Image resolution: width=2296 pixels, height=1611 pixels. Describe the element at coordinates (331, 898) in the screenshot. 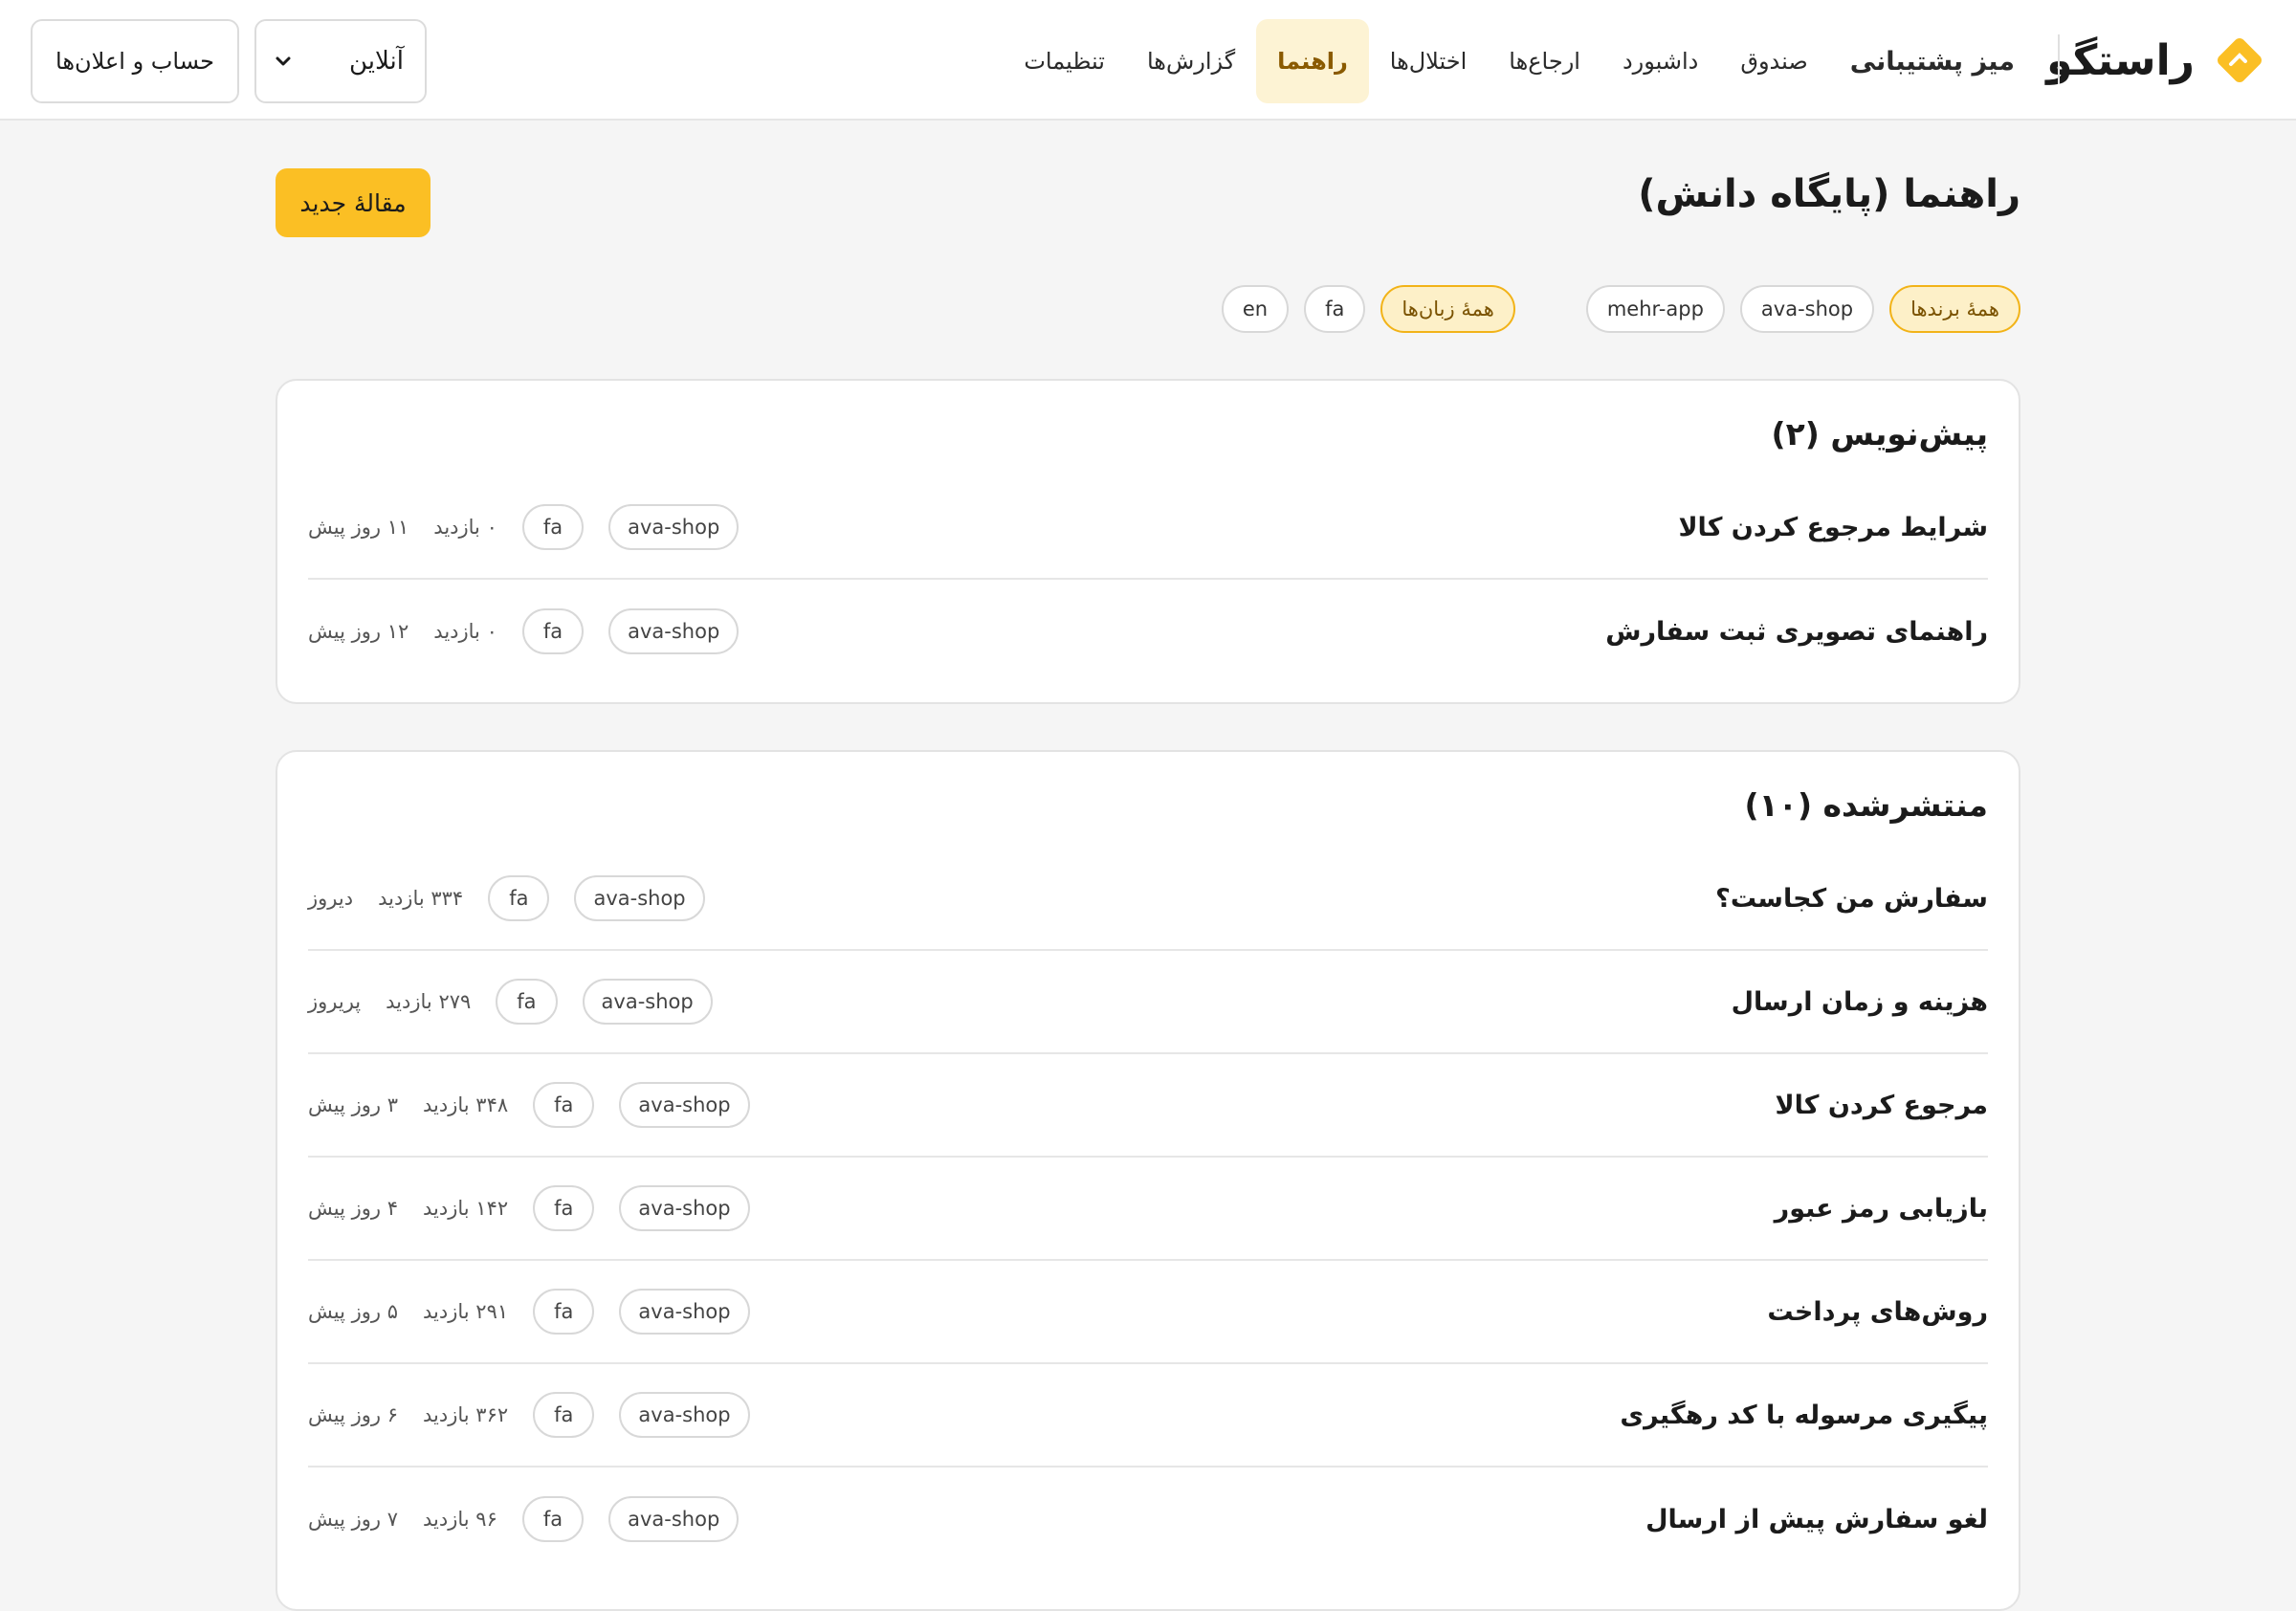

I see `article-date: دیروز` at that location.